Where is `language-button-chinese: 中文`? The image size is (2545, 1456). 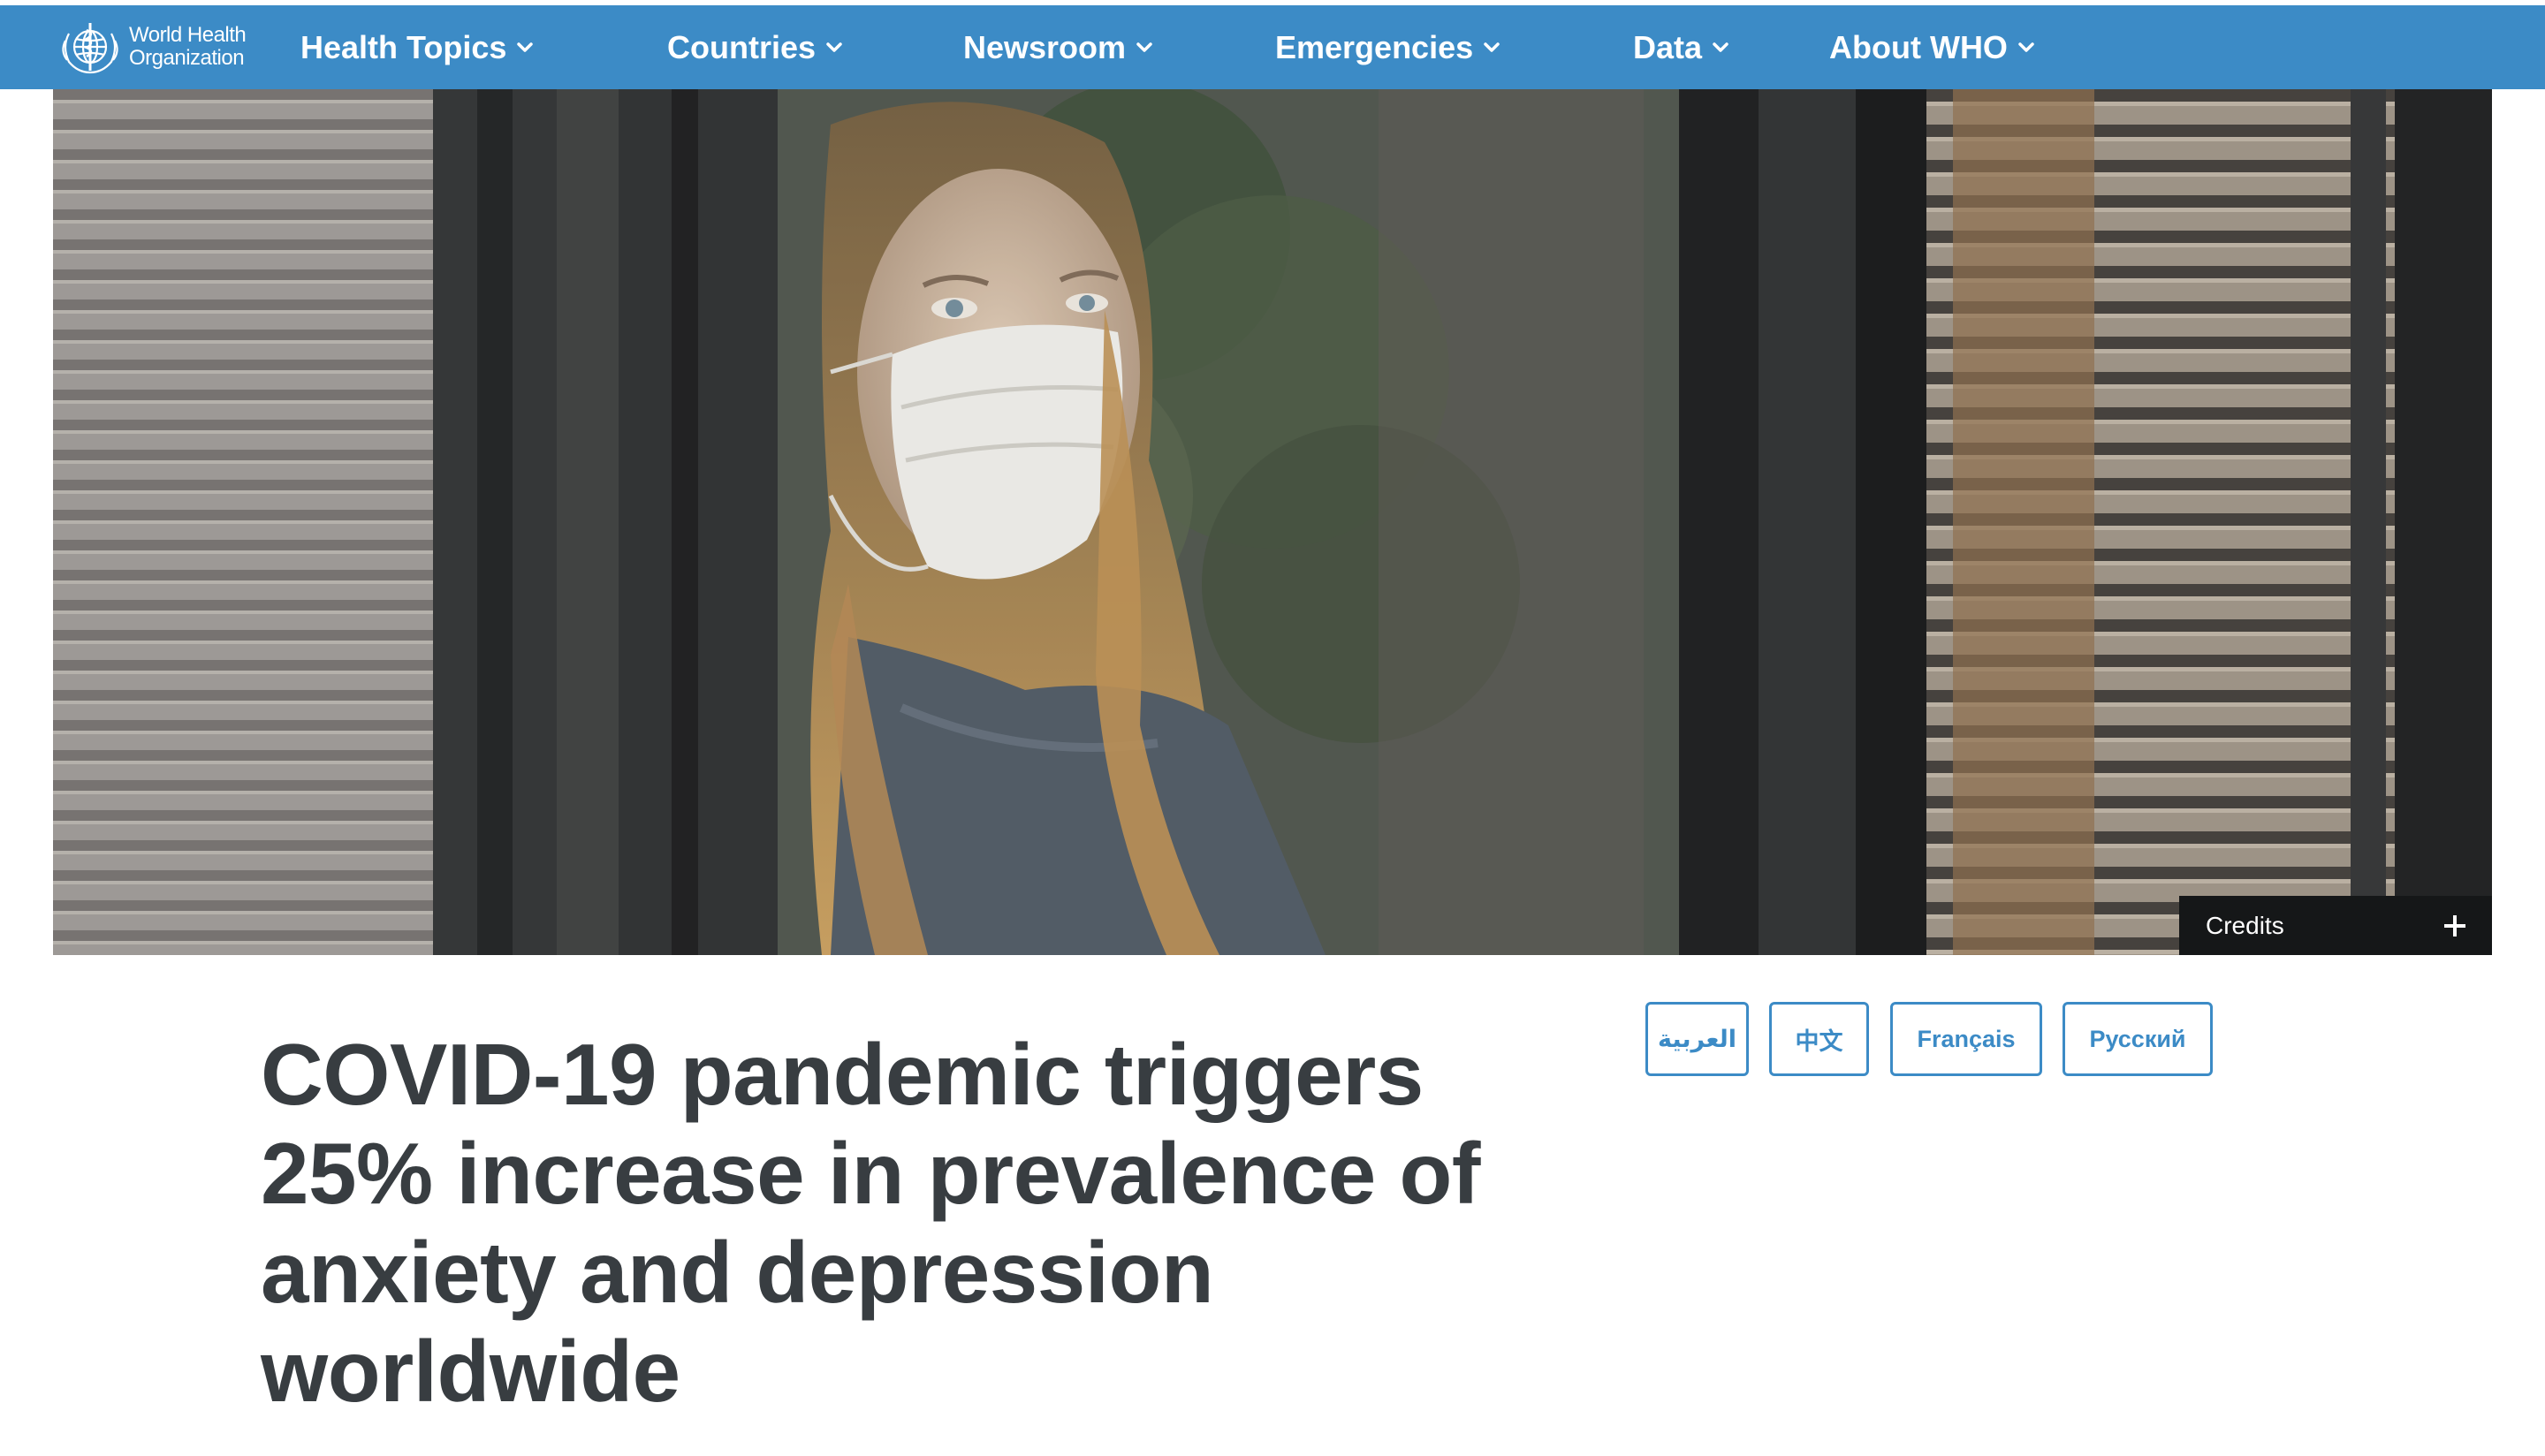 language-button-chinese: 中文 is located at coordinates (1819, 1039).